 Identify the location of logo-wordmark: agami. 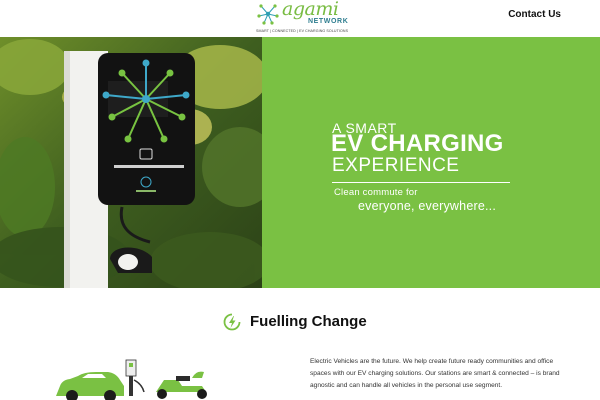
(310, 10).